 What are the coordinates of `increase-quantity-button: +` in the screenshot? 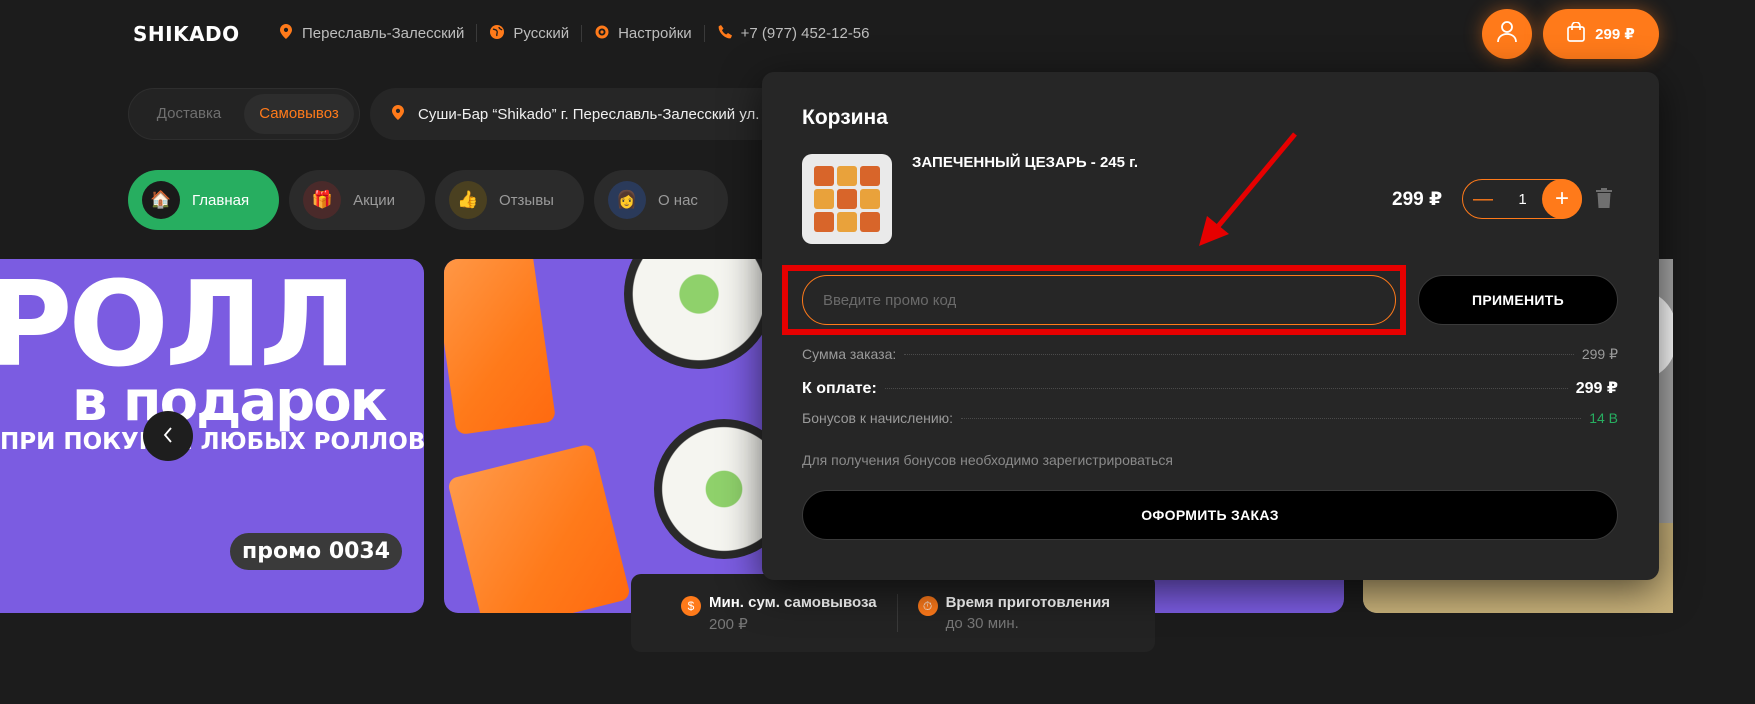 It's located at (1562, 199).